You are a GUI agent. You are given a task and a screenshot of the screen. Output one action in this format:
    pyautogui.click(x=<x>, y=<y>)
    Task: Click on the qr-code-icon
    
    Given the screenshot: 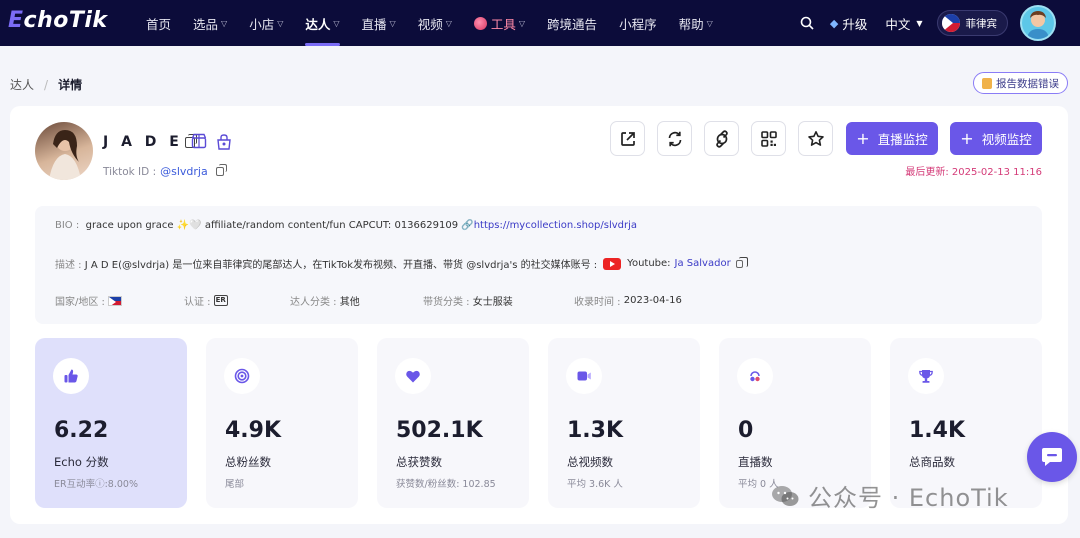 What is the action you would take?
    pyautogui.click(x=768, y=138)
    